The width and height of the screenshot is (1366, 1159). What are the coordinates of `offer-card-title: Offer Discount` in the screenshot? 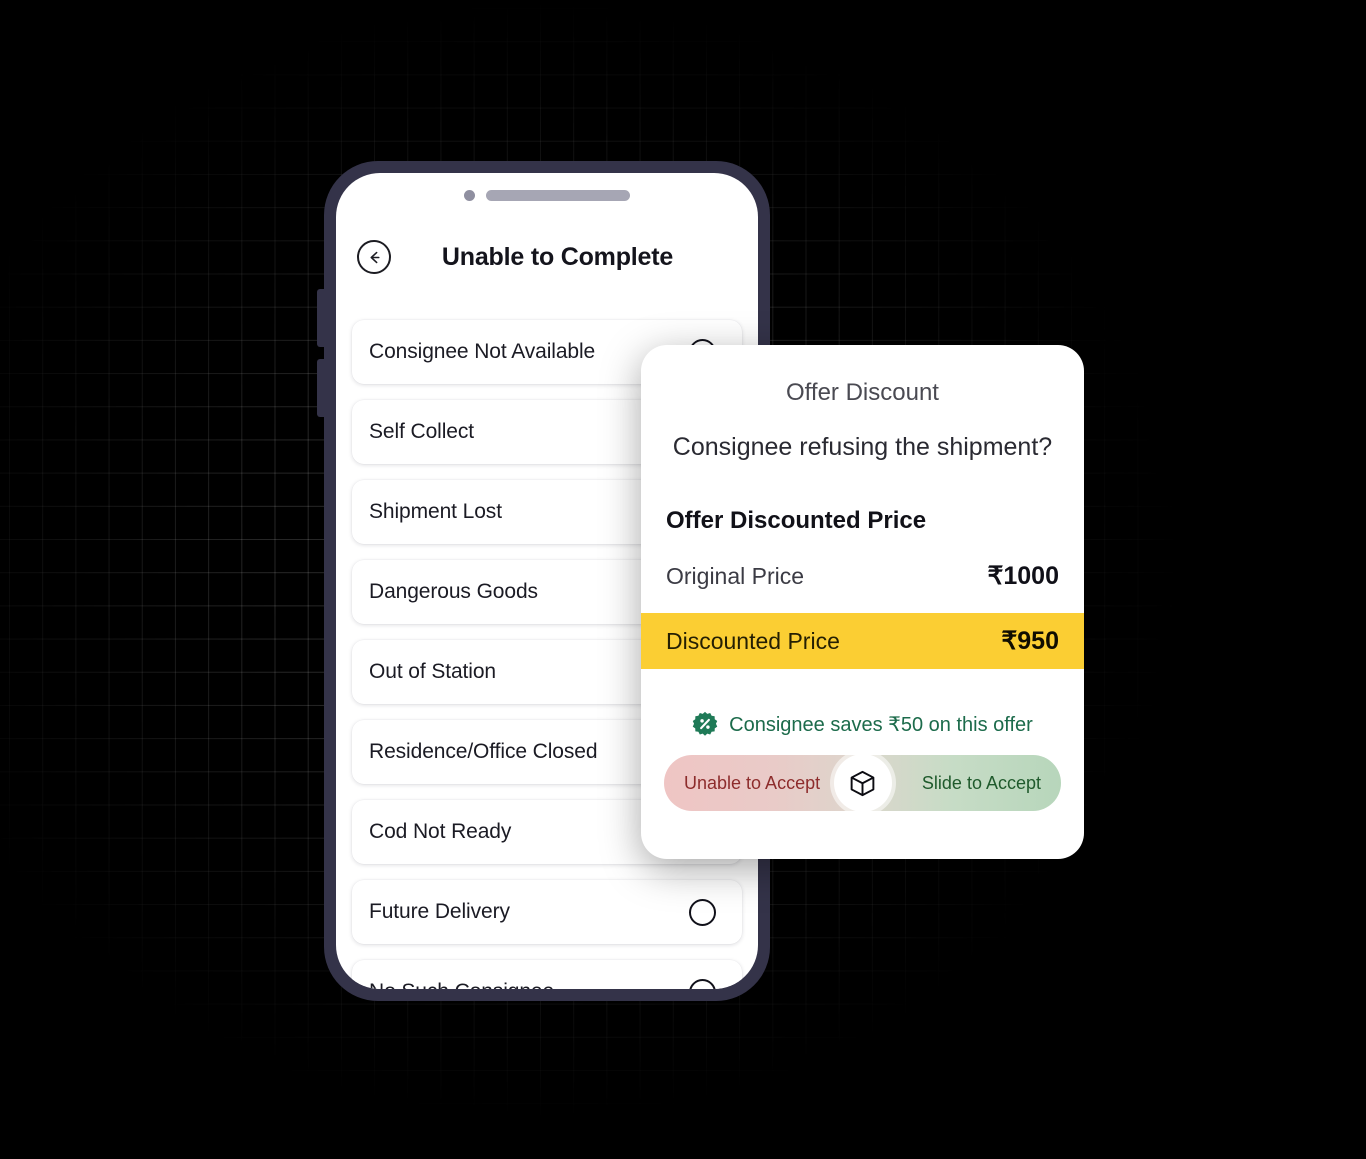 It's located at (862, 392).